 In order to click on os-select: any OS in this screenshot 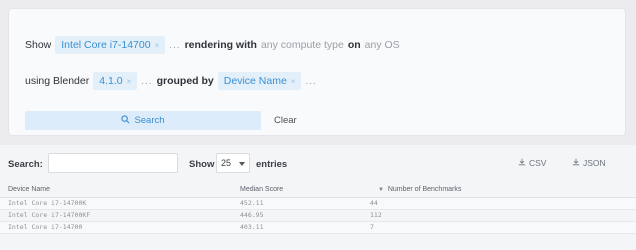, I will do `click(382, 45)`.